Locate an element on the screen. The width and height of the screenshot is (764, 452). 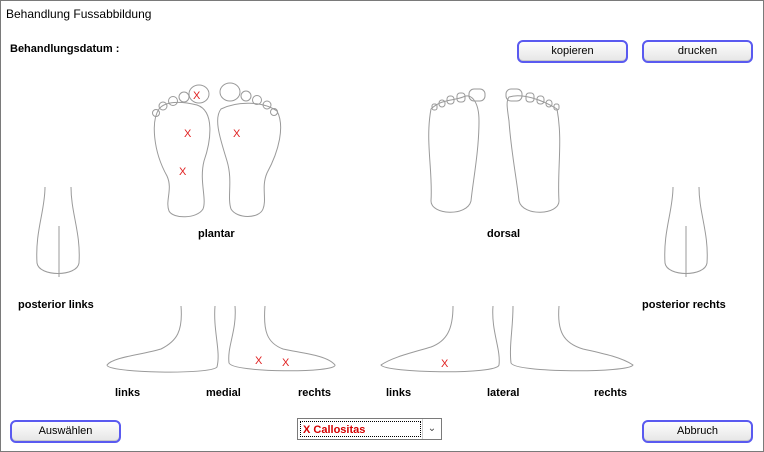
posterior-right-view is located at coordinates (686, 231).